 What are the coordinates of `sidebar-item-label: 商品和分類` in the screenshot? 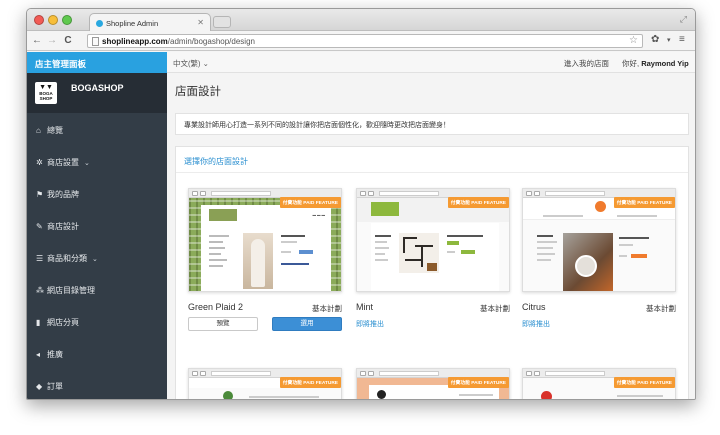 It's located at (67, 258).